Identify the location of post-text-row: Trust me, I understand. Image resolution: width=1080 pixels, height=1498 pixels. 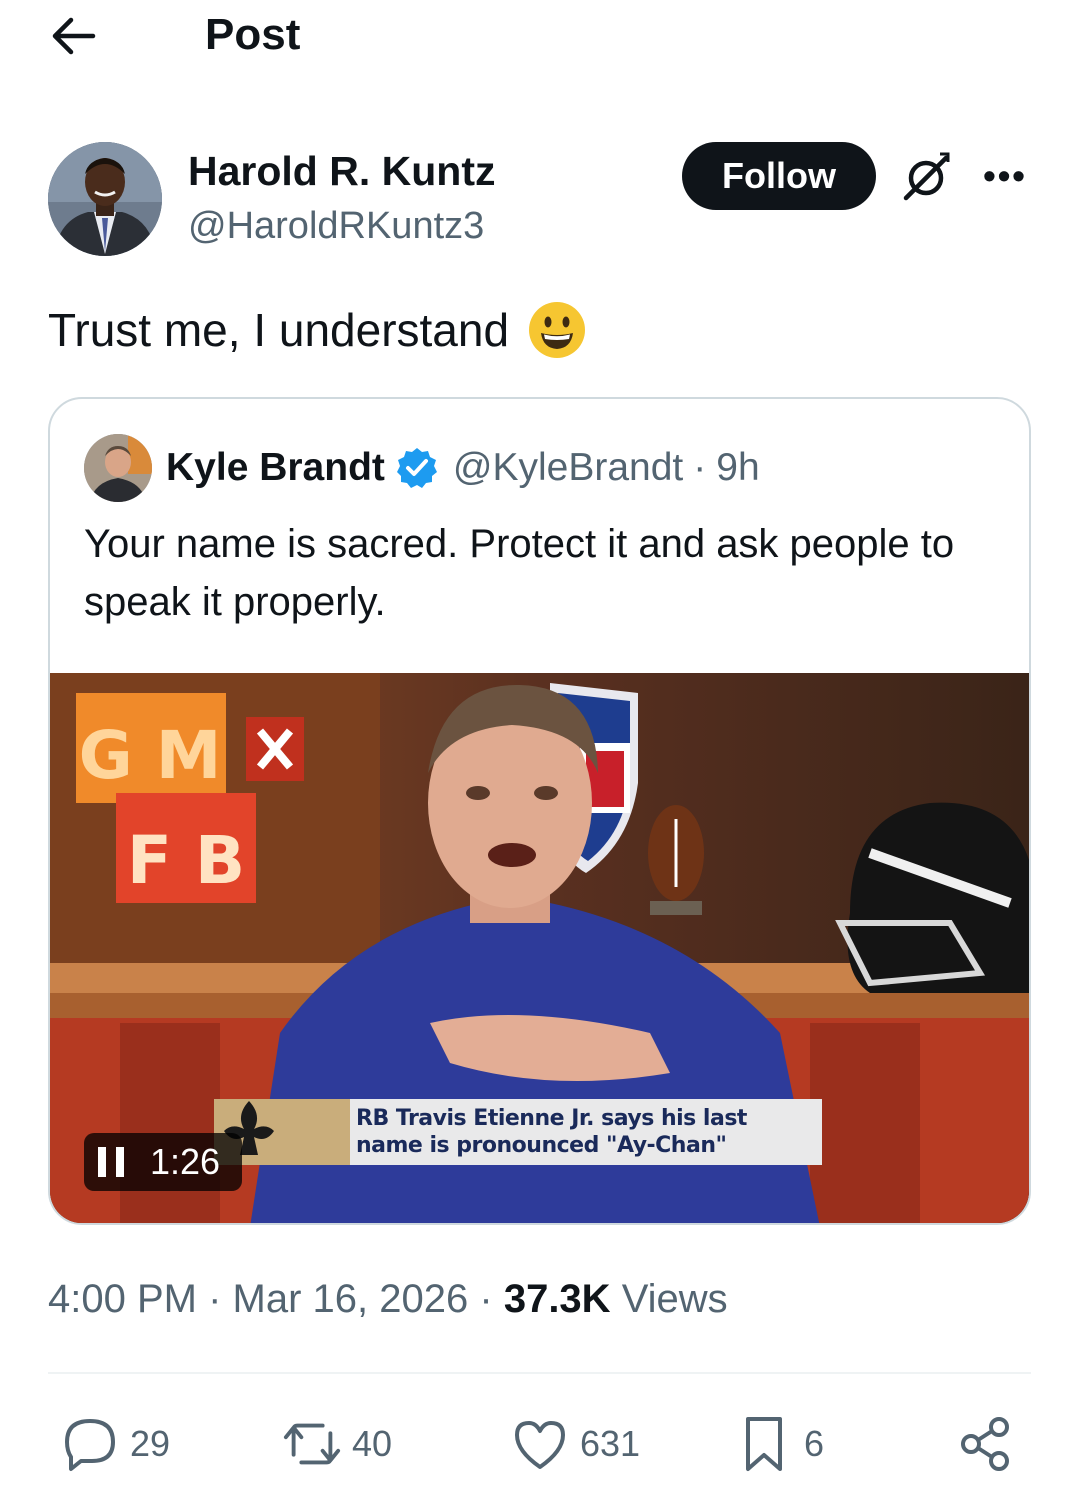
(317, 330).